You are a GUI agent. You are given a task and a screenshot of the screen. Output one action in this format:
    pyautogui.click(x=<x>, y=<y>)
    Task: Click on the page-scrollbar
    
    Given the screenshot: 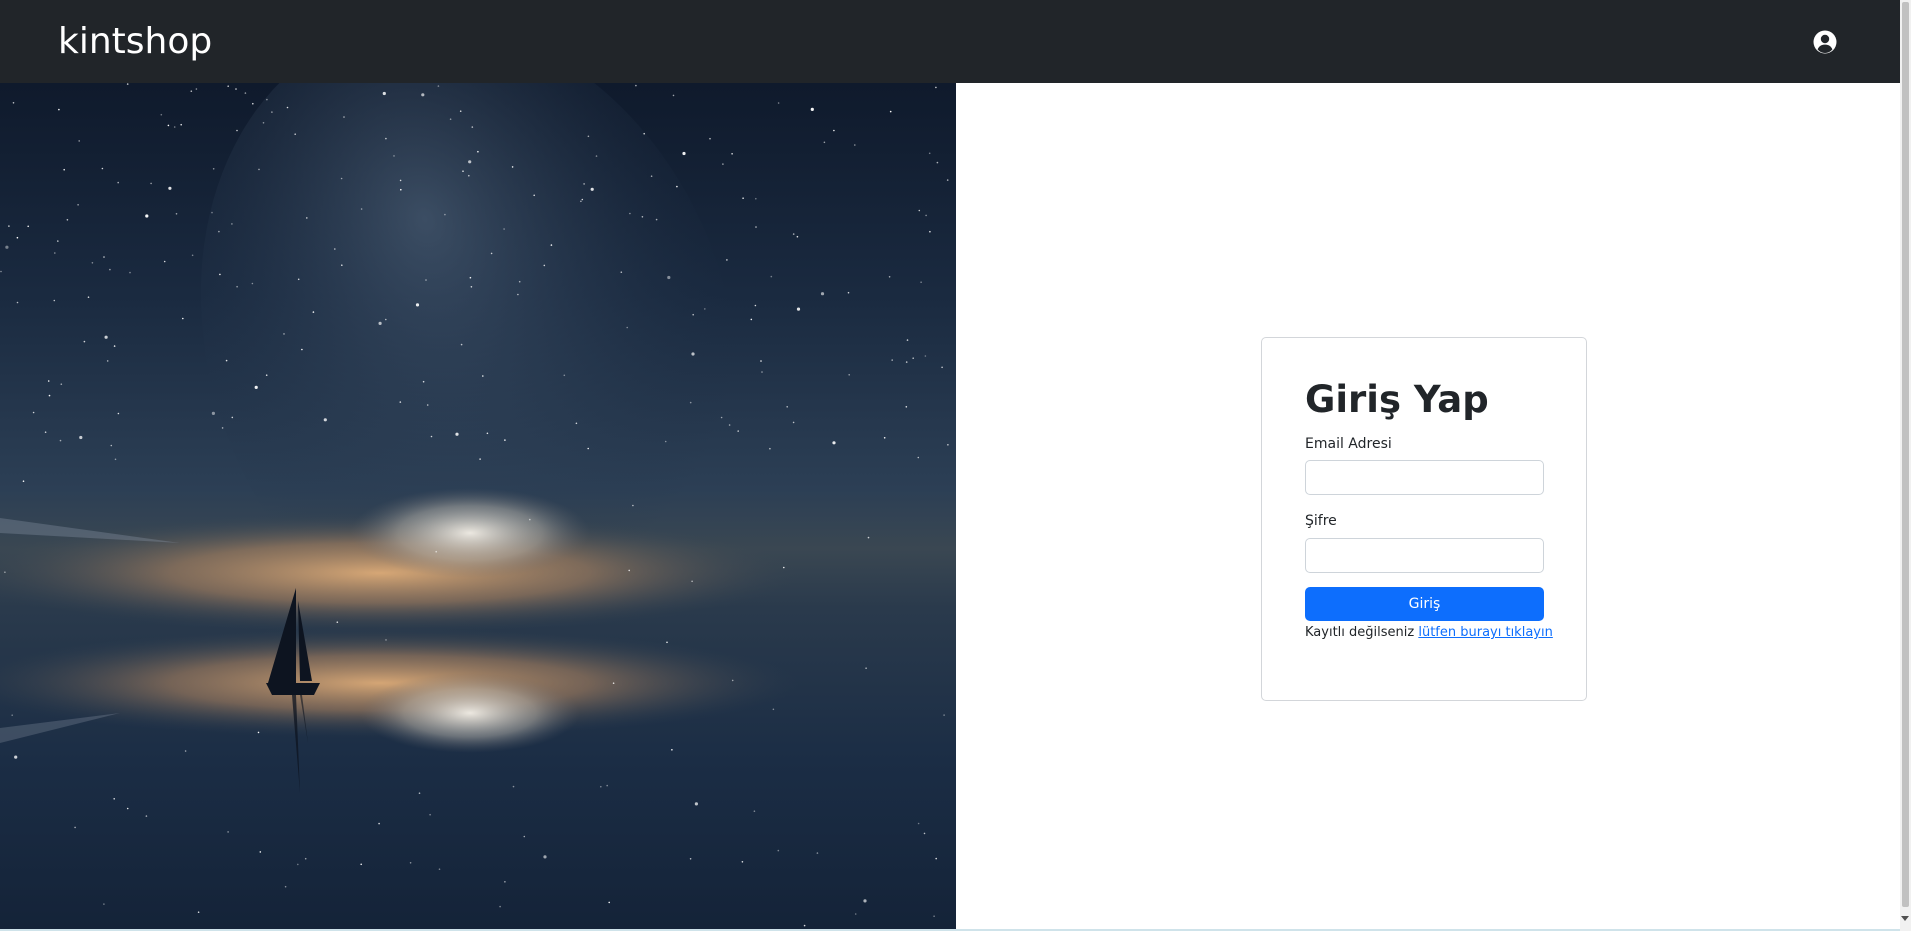 What is the action you would take?
    pyautogui.click(x=1905, y=465)
    